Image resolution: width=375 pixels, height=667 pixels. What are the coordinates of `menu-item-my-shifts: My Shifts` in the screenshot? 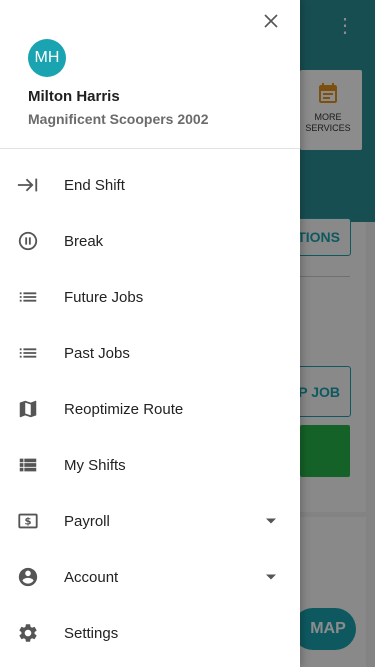 It's located at (150, 465).